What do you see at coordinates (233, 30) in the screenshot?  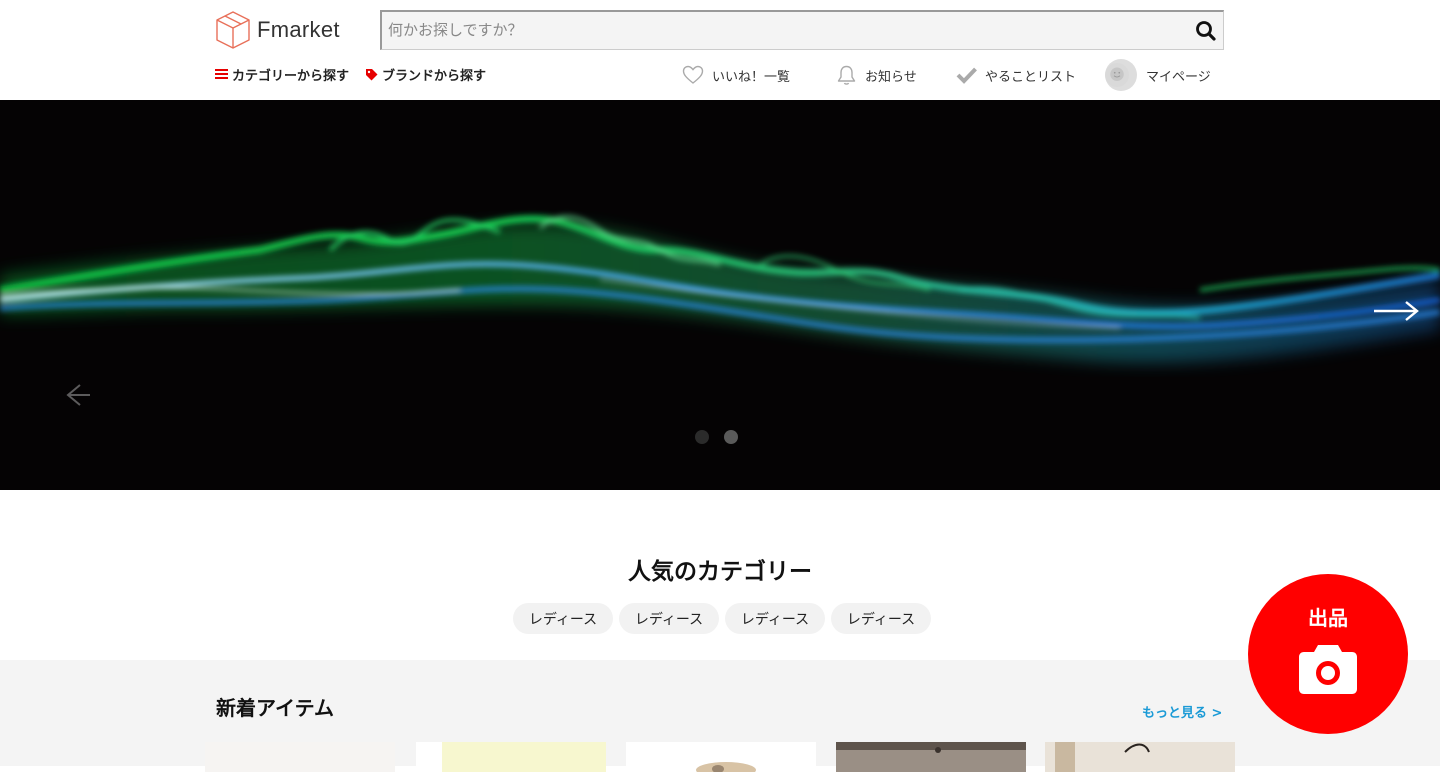 I see `box-logo-icon` at bounding box center [233, 30].